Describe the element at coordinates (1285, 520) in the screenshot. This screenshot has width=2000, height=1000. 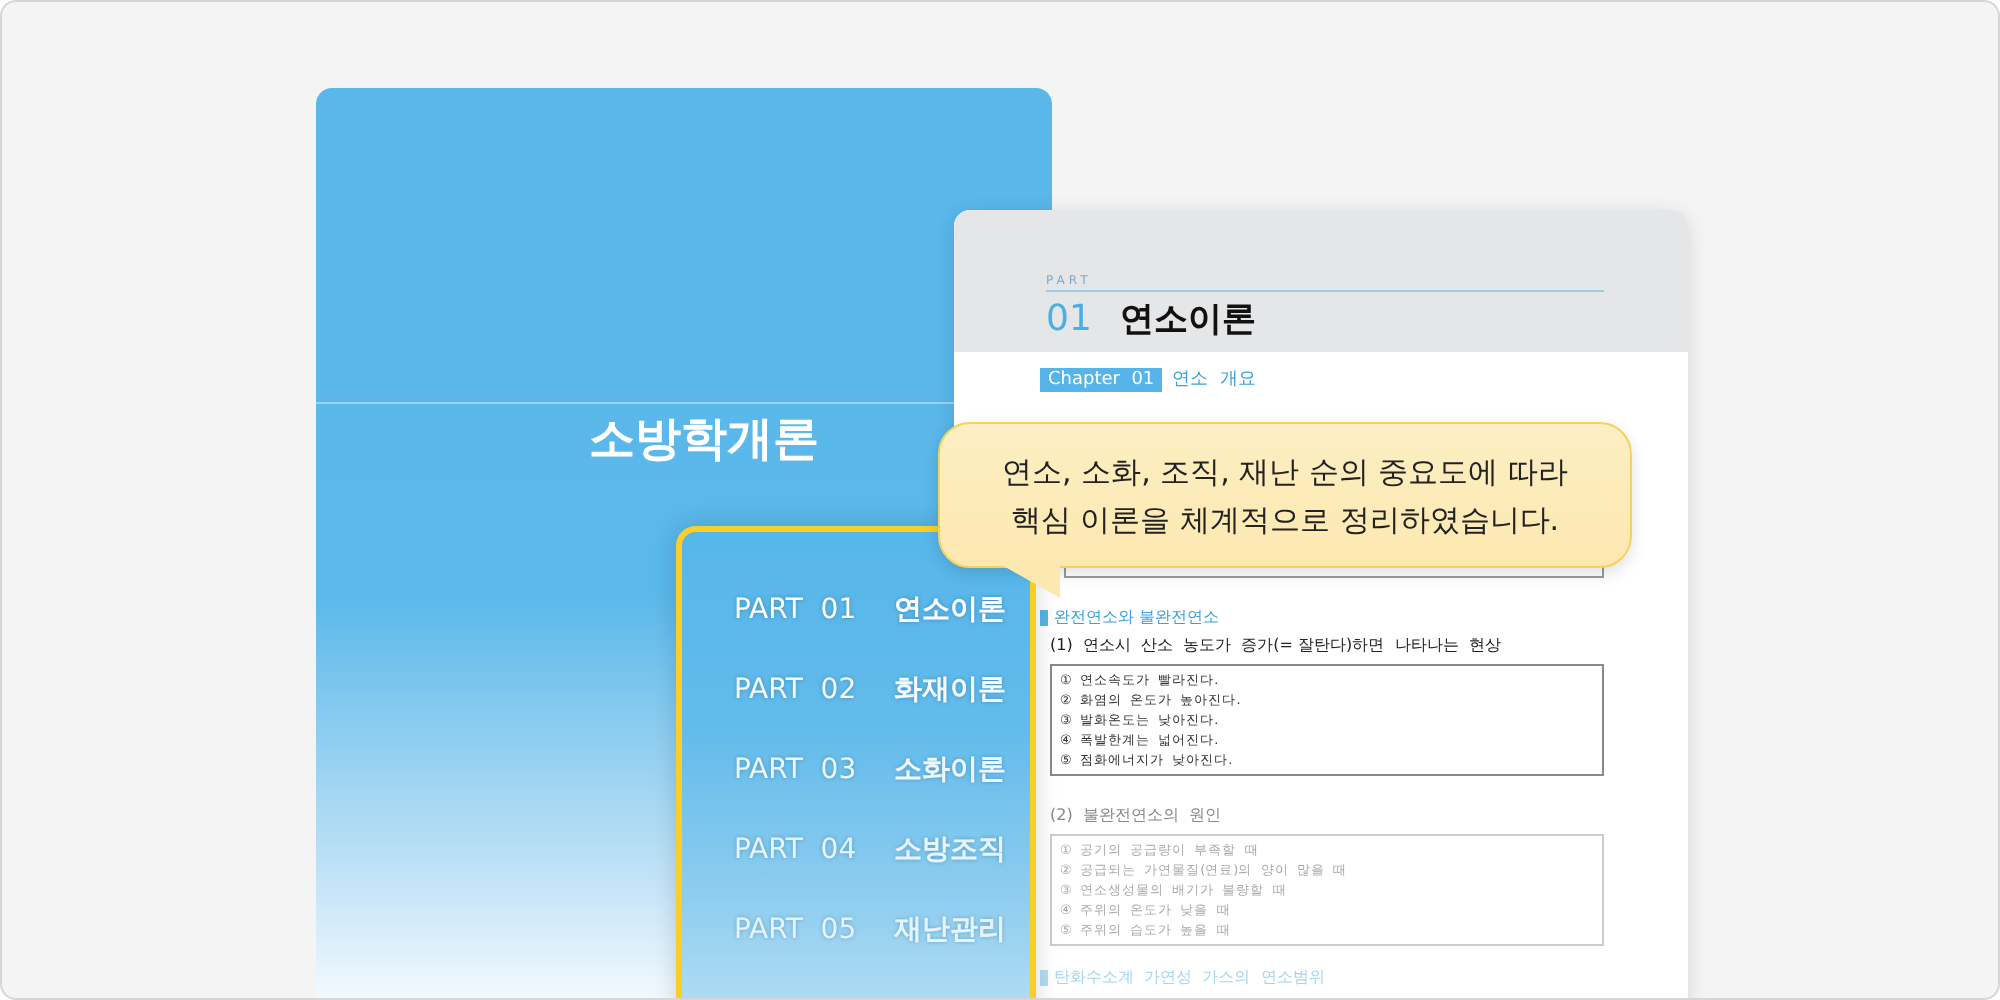
I see `callout-text: 핵심 이론을 체계적으로 정리하였습니다.` at that location.